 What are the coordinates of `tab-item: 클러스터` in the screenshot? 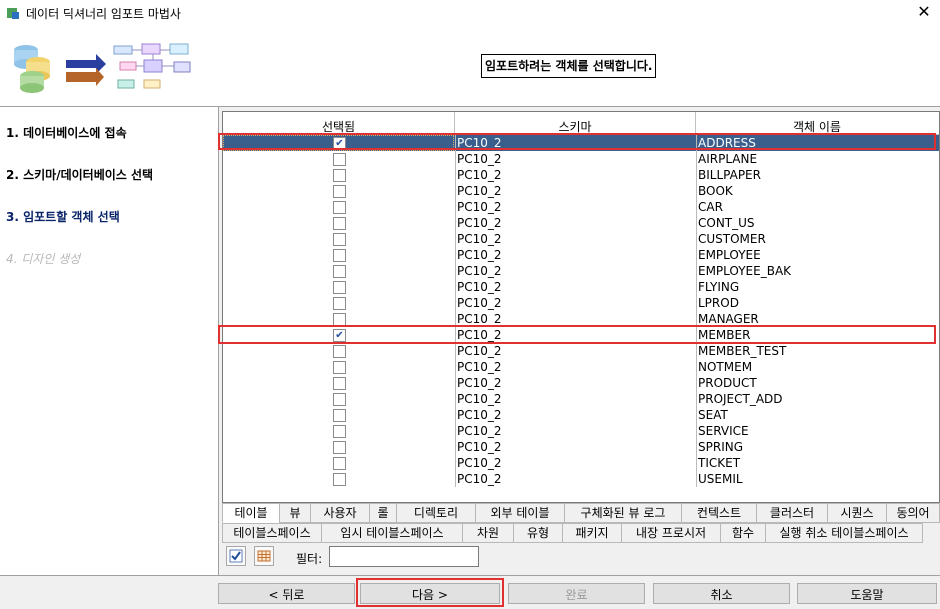 It's located at (792, 513).